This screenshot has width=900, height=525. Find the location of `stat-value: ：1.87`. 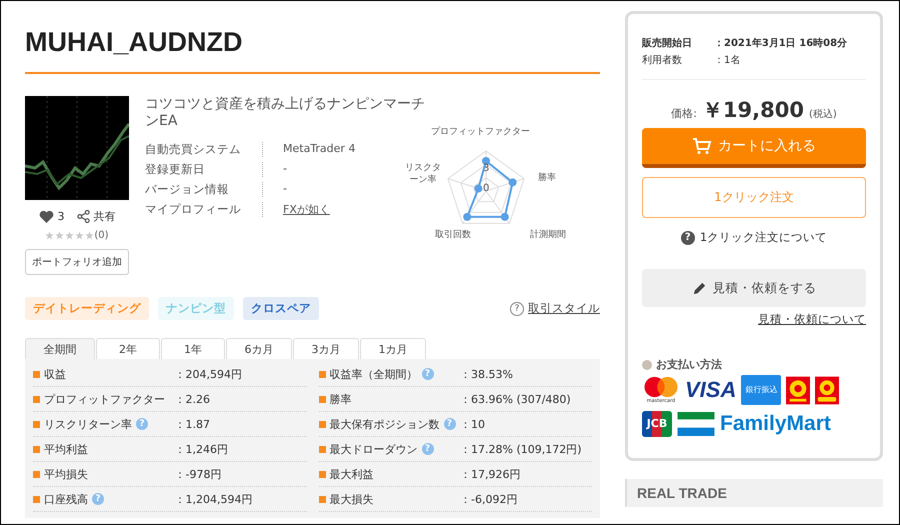

stat-value: ：1.87 is located at coordinates (192, 424).